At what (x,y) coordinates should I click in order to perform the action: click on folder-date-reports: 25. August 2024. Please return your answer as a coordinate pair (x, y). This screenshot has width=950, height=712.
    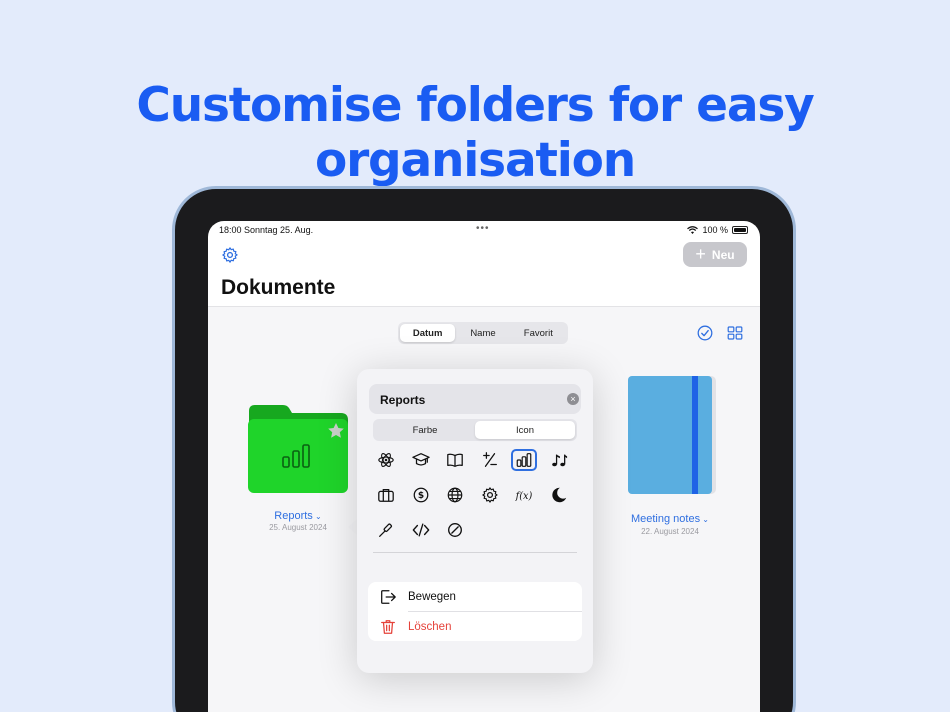
    Looking at the image, I should click on (298, 527).